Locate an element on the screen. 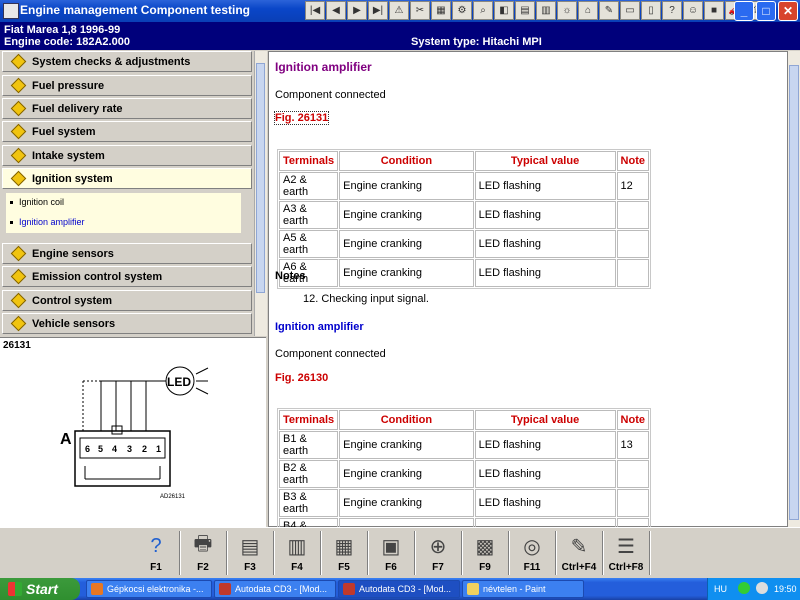  print-icon: ▥ is located at coordinates (546, 10).